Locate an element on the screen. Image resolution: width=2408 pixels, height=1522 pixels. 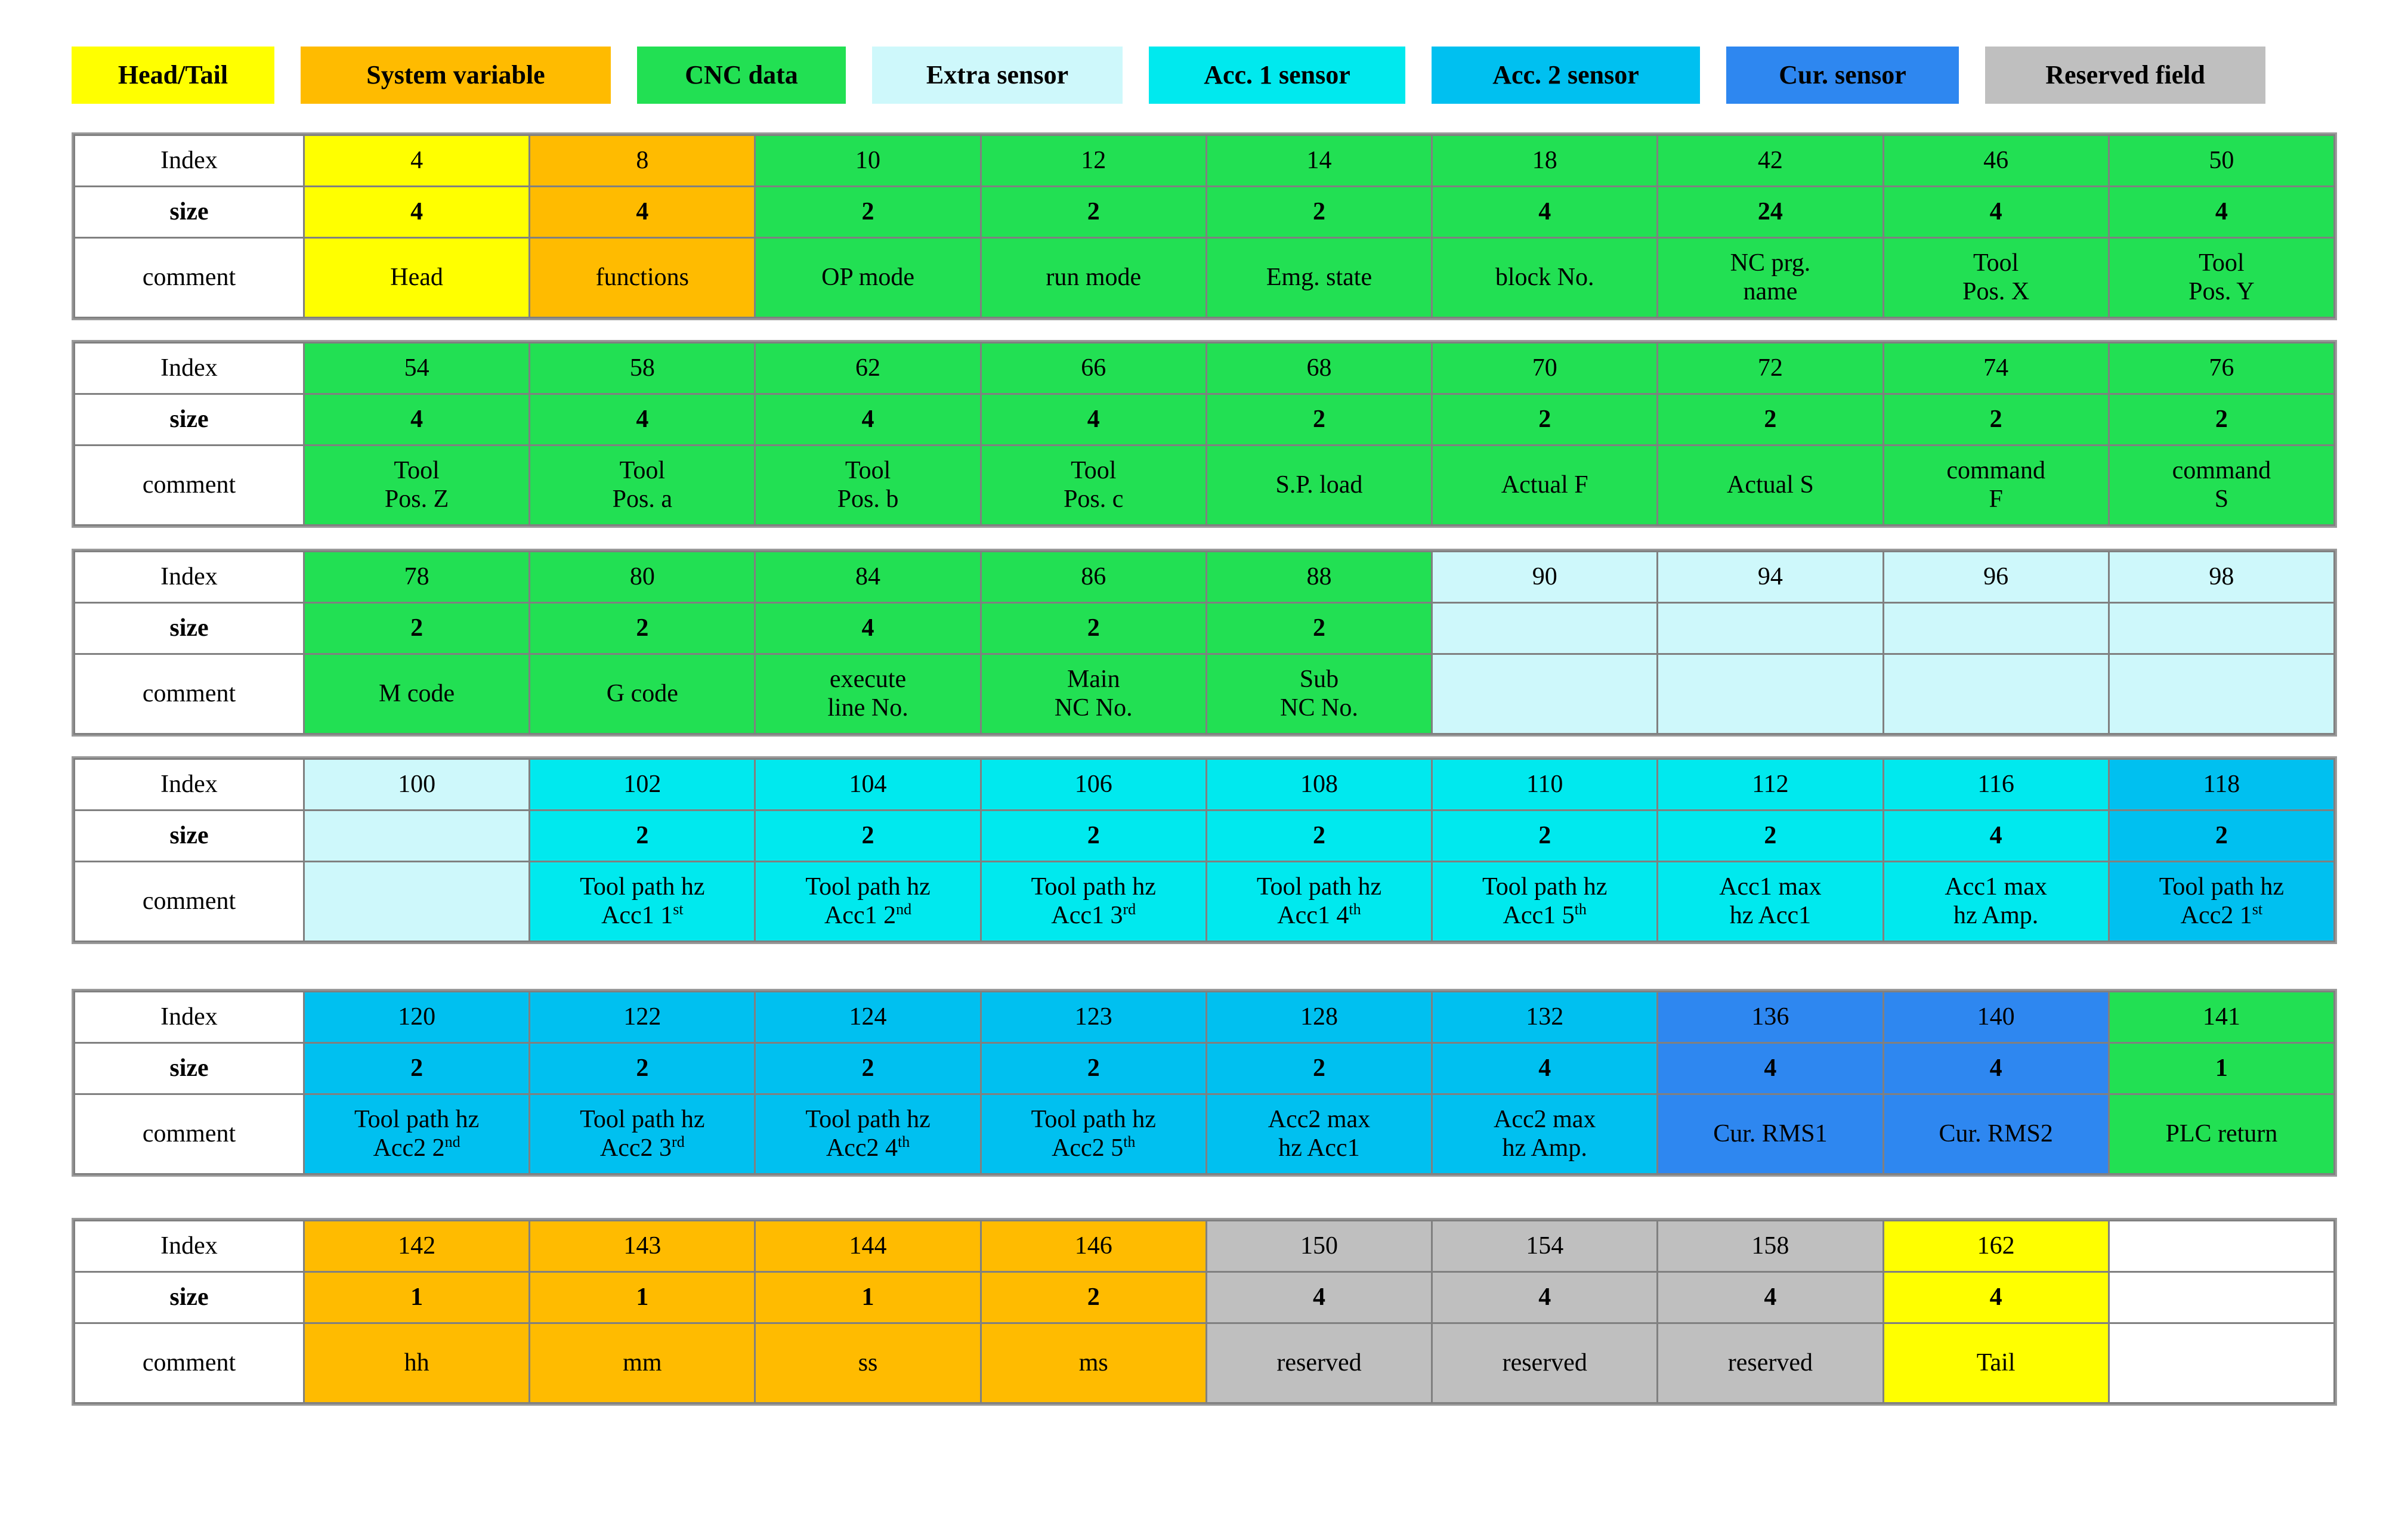
cell-index-18: 18 is located at coordinates (1545, 160).